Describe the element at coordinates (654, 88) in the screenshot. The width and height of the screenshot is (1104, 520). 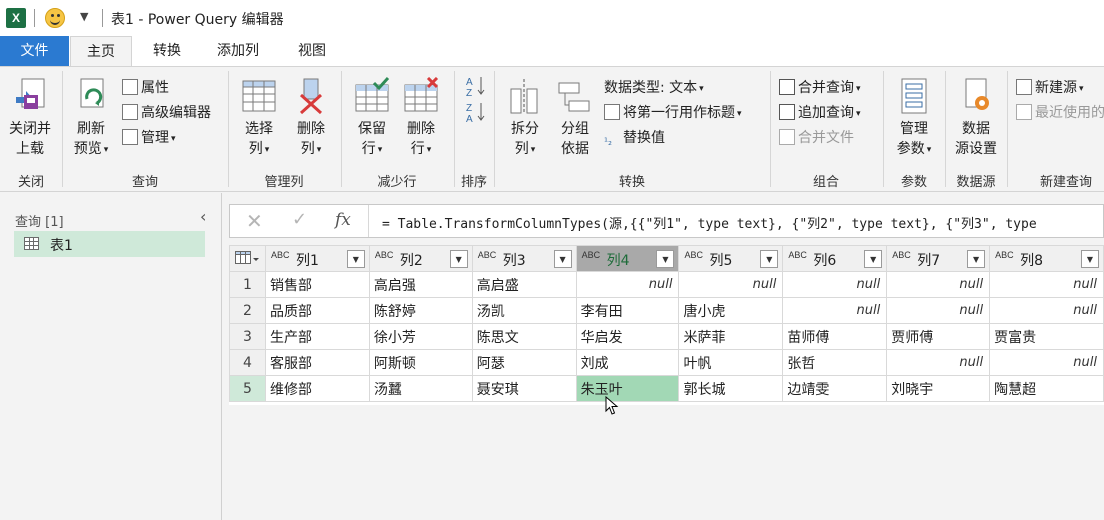
I see `data-type-dropdown: 数据类型: 文本 ▾` at that location.